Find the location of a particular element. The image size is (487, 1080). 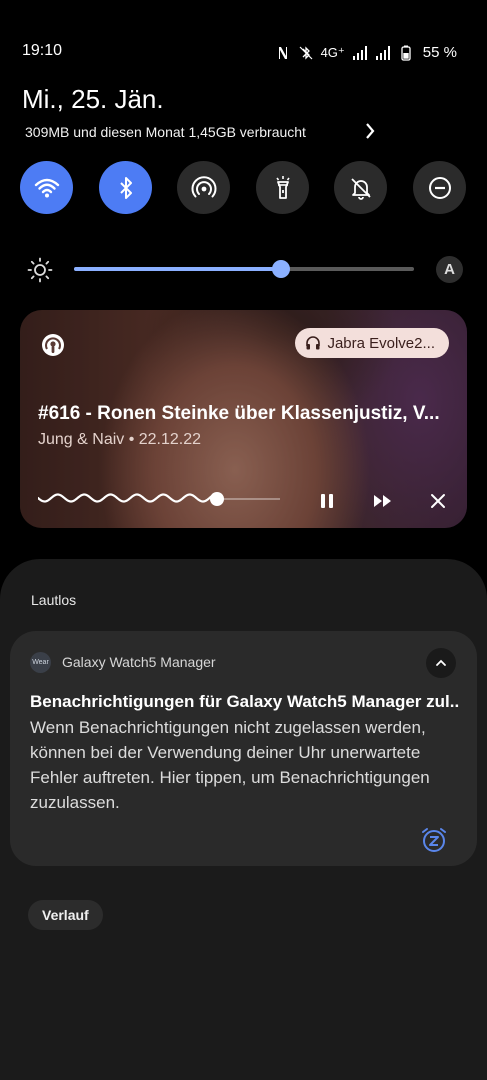

wifi-icon is located at coordinates (46, 187).